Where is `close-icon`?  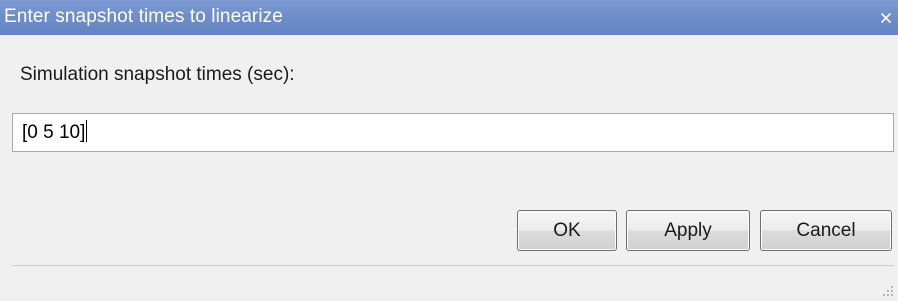 close-icon is located at coordinates (886, 18).